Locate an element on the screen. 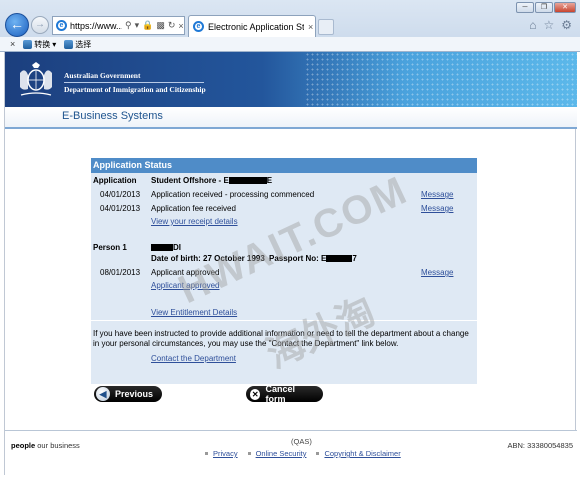 This screenshot has height=479, width=580. system-name: E-Business Systems is located at coordinates (112, 116).